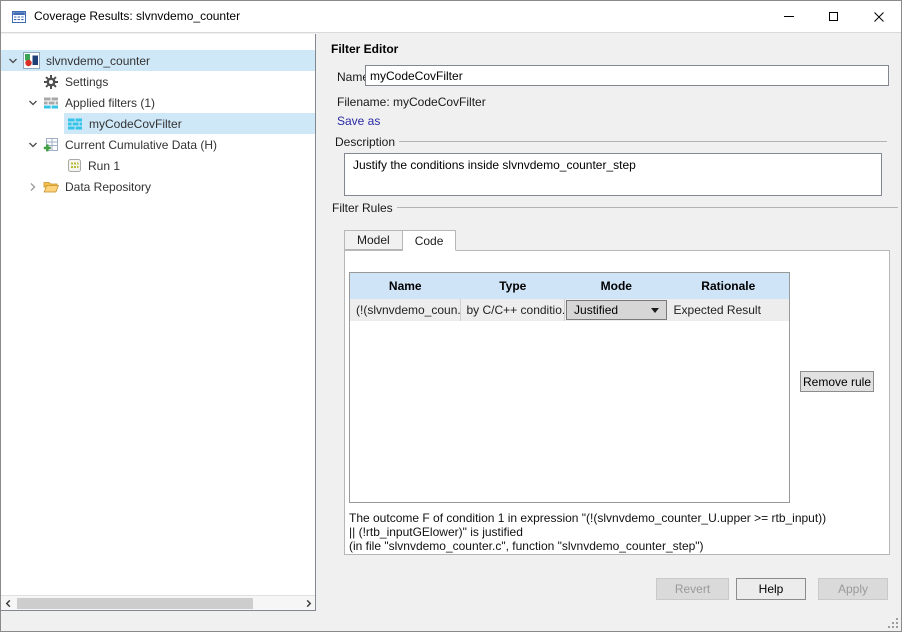 The height and width of the screenshot is (632, 902). Describe the element at coordinates (616, 286) in the screenshot. I see `column-header-mode: Mode` at that location.